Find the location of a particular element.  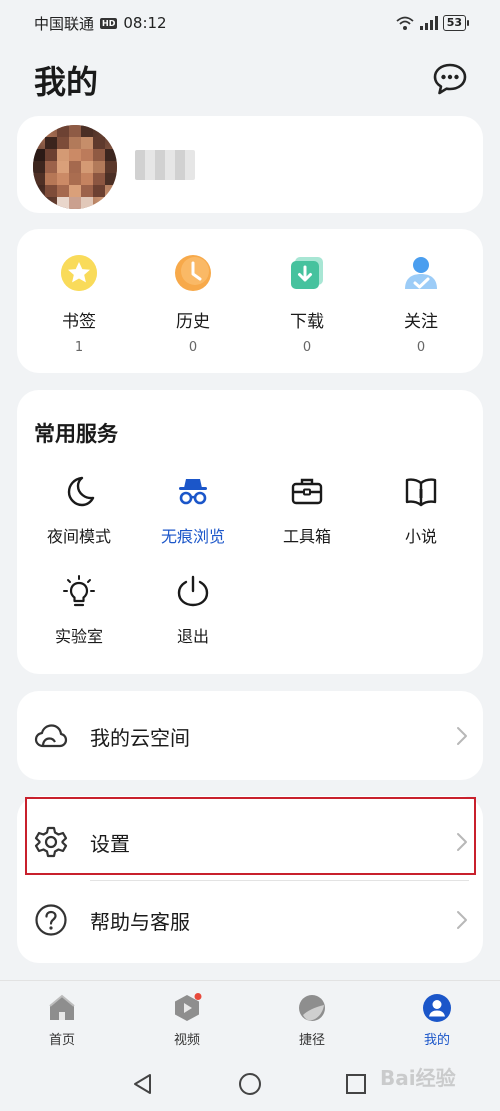

status-time: 08:12 is located at coordinates (145, 23).